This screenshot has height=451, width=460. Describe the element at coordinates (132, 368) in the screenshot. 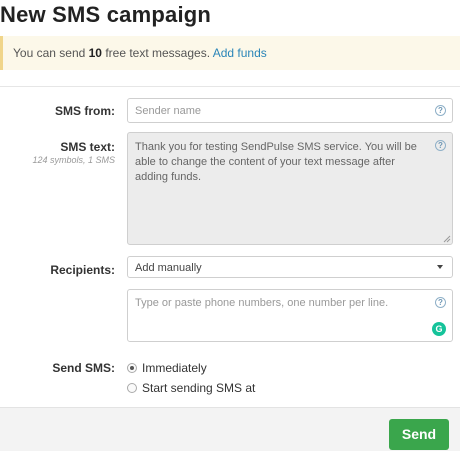

I see `radio-immediately` at that location.